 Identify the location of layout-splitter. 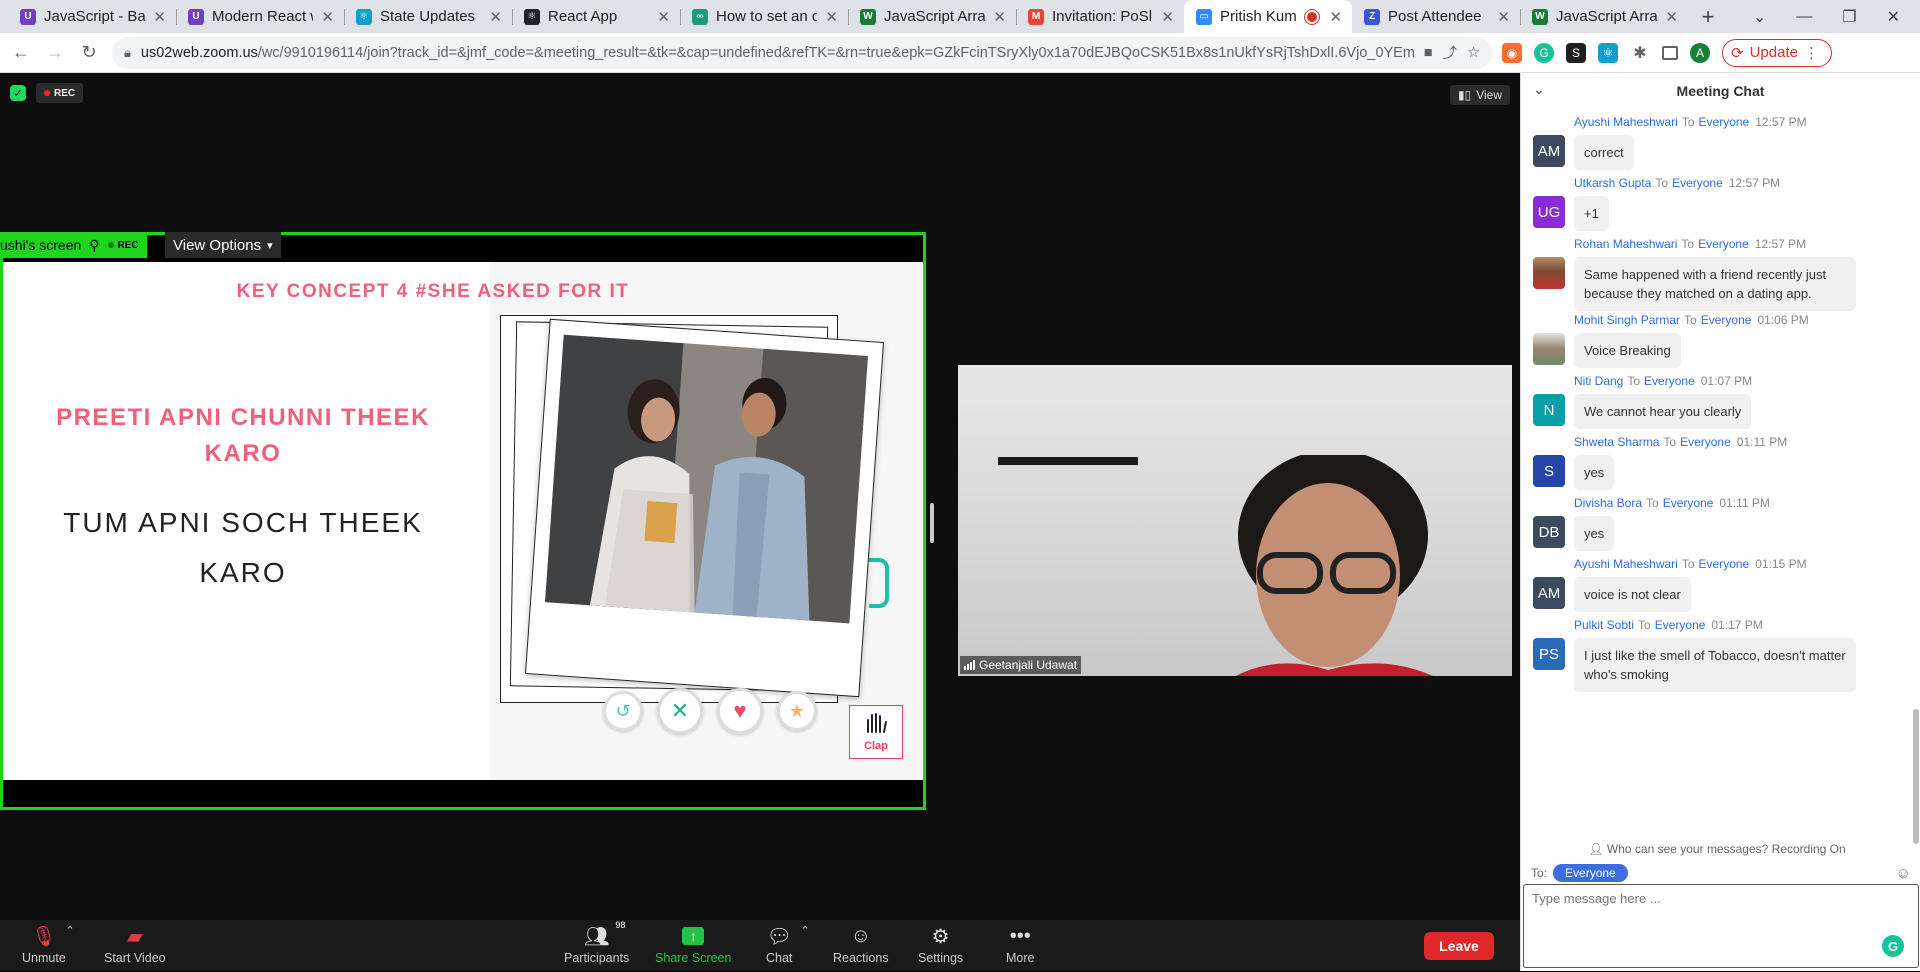
(932, 523).